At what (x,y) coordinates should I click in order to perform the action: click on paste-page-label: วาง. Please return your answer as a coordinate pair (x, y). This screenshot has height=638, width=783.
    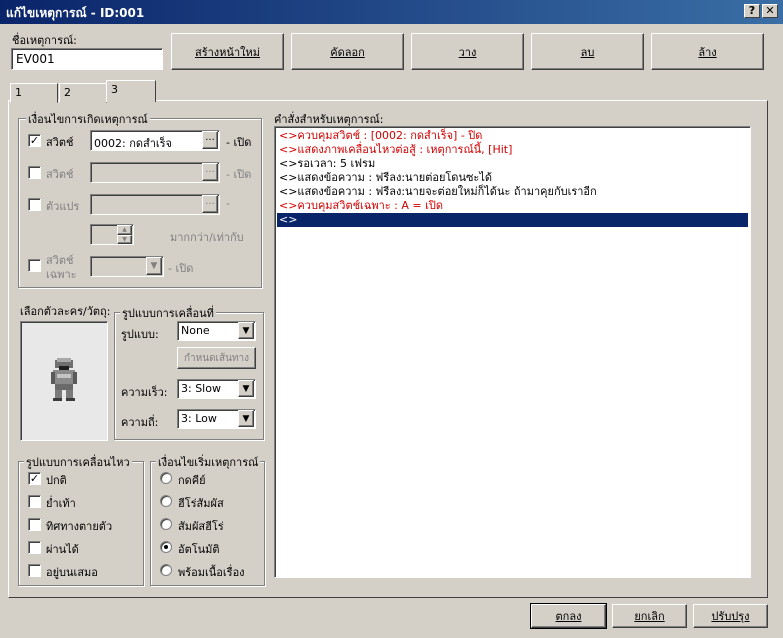
    Looking at the image, I should click on (467, 52).